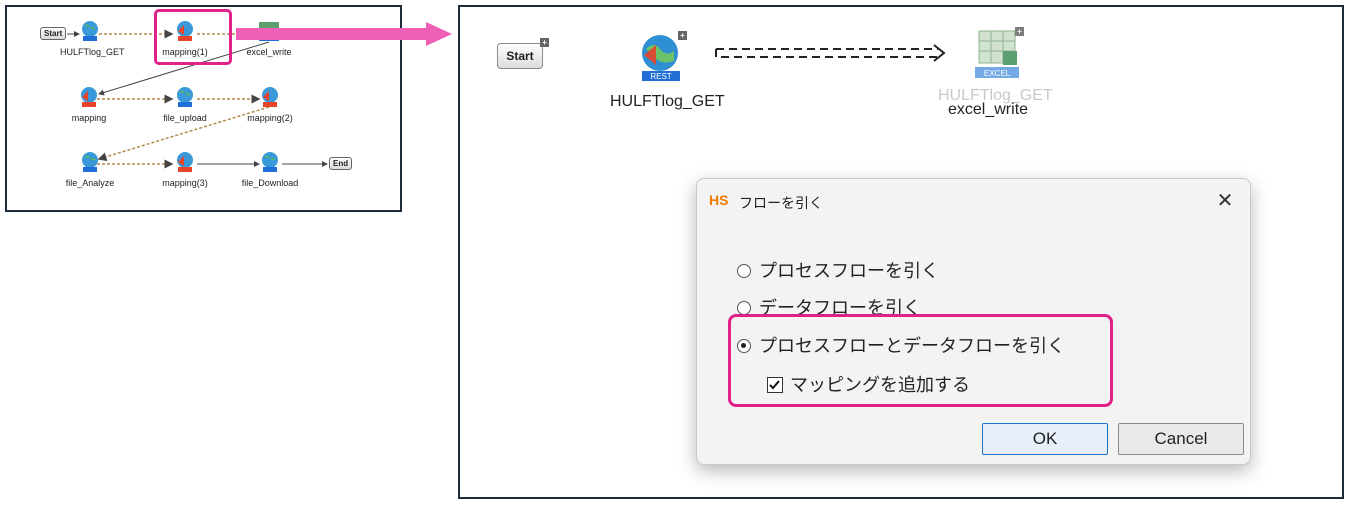 Image resolution: width=1353 pixels, height=505 pixels. What do you see at coordinates (781, 203) in the screenshot?
I see `dialog-title: フローを引く` at bounding box center [781, 203].